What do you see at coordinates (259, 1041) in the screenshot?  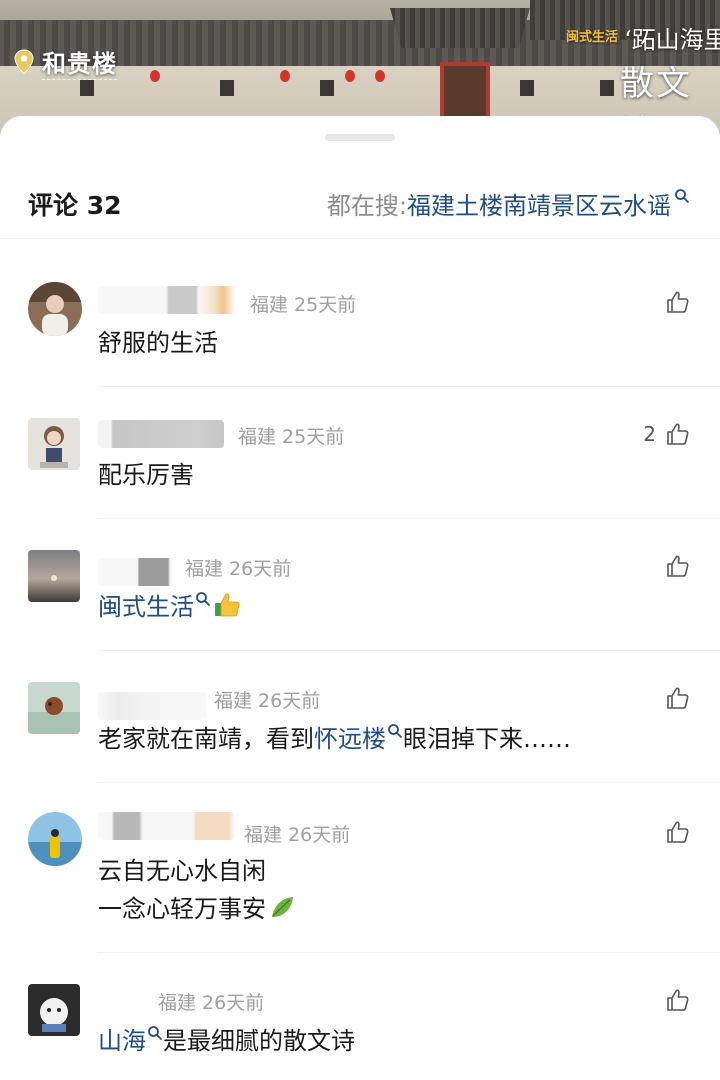 I see `comment-text: 是最细腻的散文诗` at bounding box center [259, 1041].